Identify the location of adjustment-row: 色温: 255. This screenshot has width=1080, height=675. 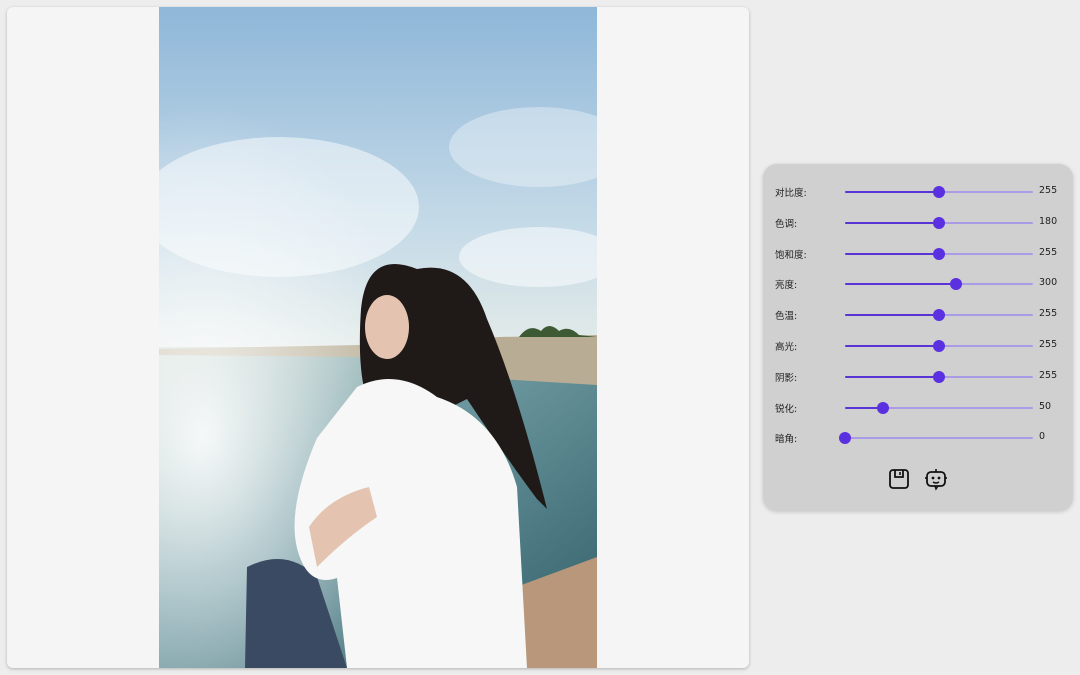
(918, 315).